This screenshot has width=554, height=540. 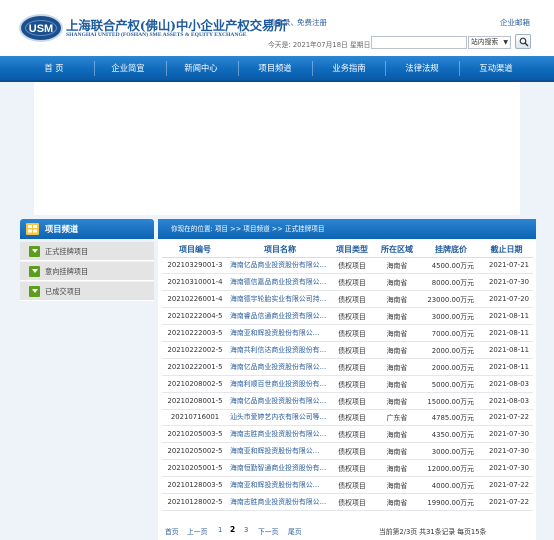 What do you see at coordinates (506, 299) in the screenshot?
I see `cell-deadline: 2021-07-20` at bounding box center [506, 299].